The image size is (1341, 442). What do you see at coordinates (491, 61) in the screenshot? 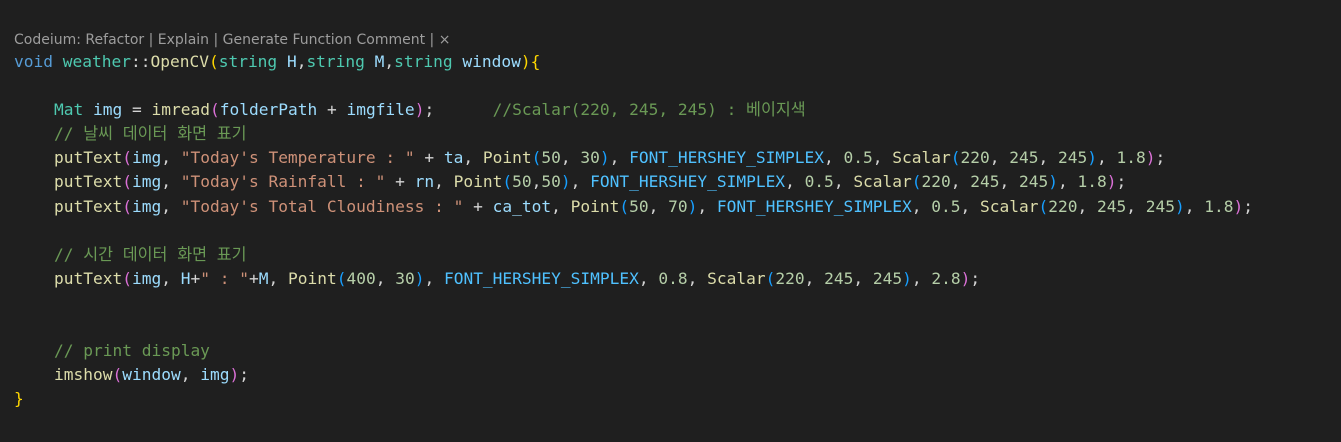
I see `code-token: window` at bounding box center [491, 61].